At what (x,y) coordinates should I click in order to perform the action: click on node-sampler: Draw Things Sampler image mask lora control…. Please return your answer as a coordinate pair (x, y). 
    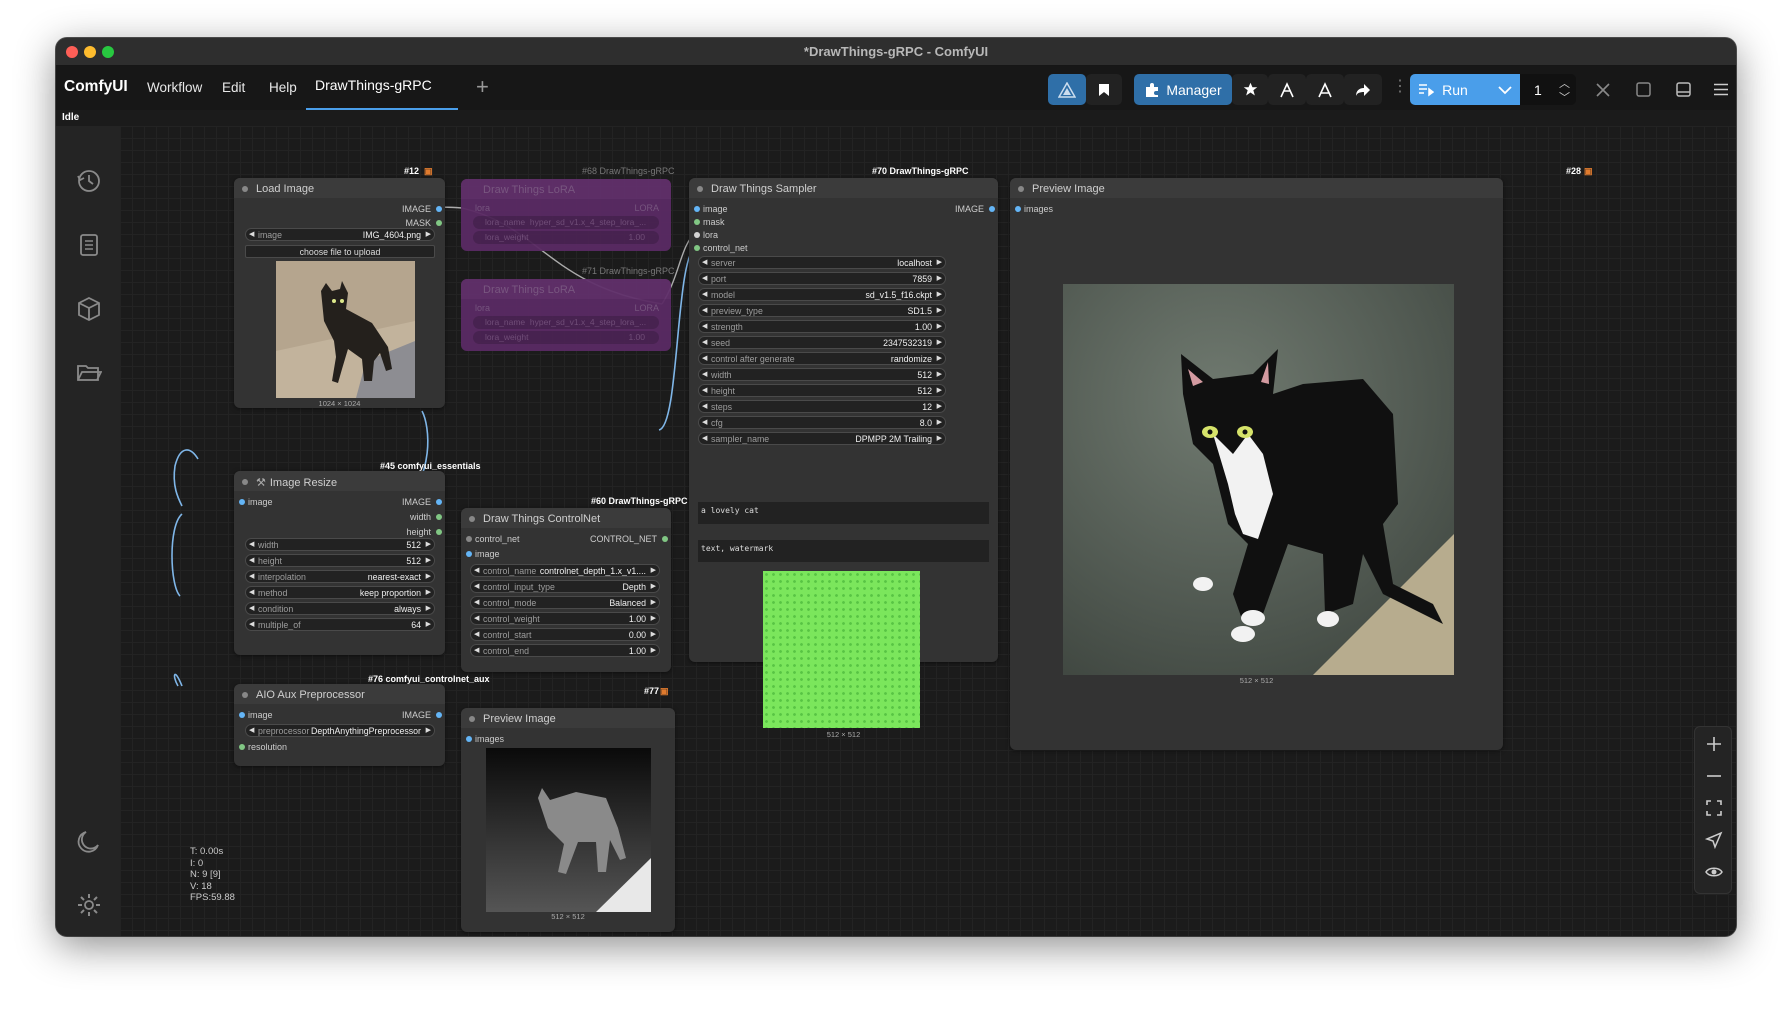
    Looking at the image, I should click on (843, 458).